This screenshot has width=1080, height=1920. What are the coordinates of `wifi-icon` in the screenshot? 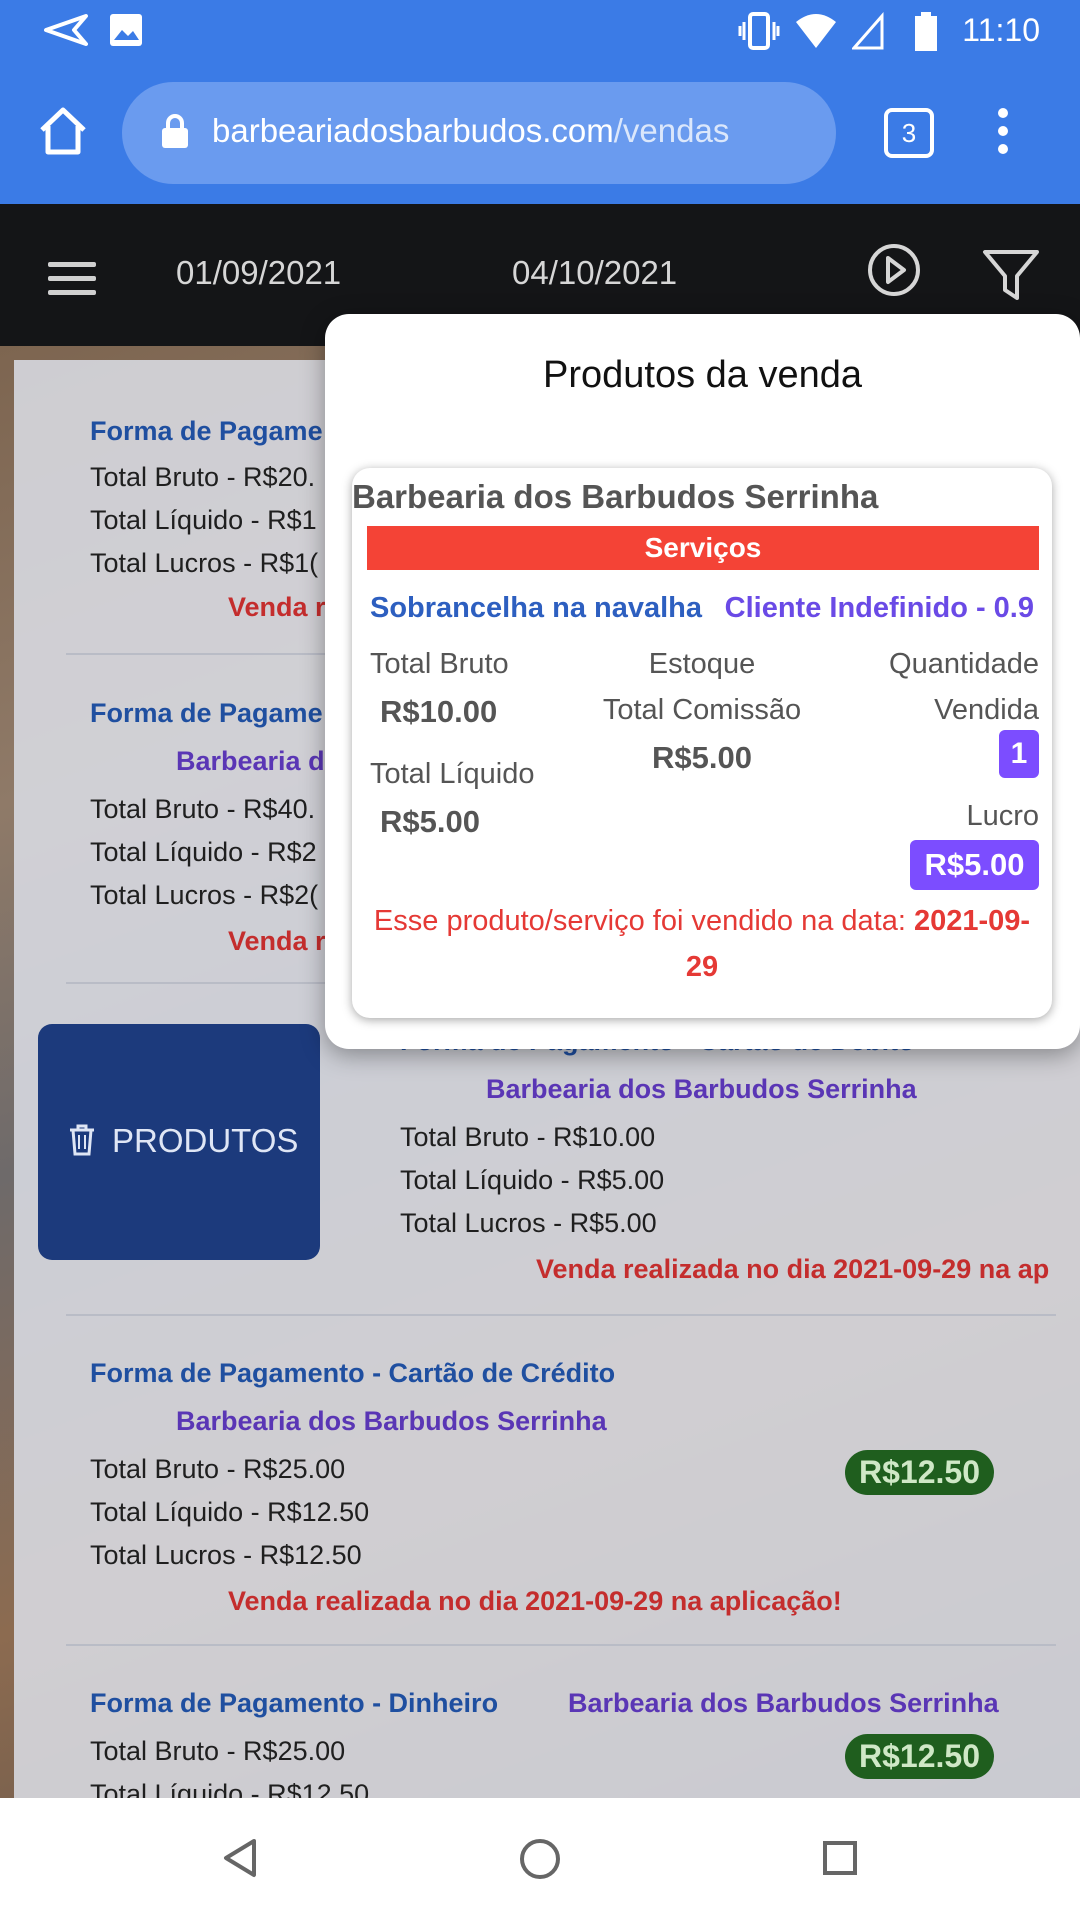 It's located at (816, 33).